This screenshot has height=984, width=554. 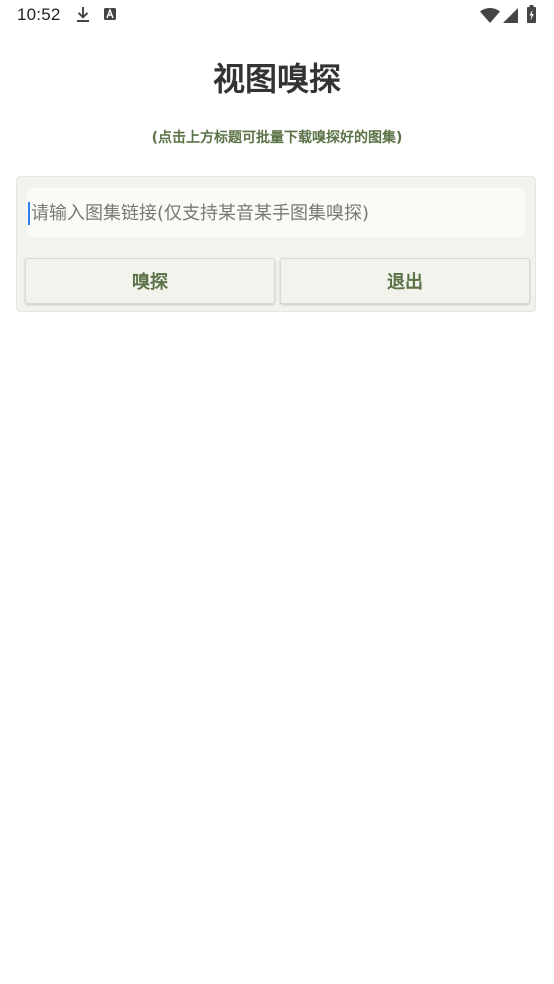 I want to click on signal-icon, so click(x=510, y=15).